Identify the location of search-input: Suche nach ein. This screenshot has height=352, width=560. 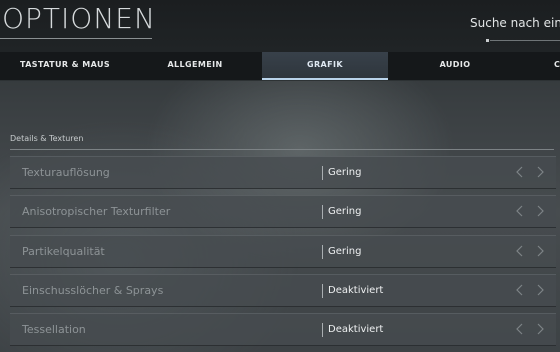
(515, 23).